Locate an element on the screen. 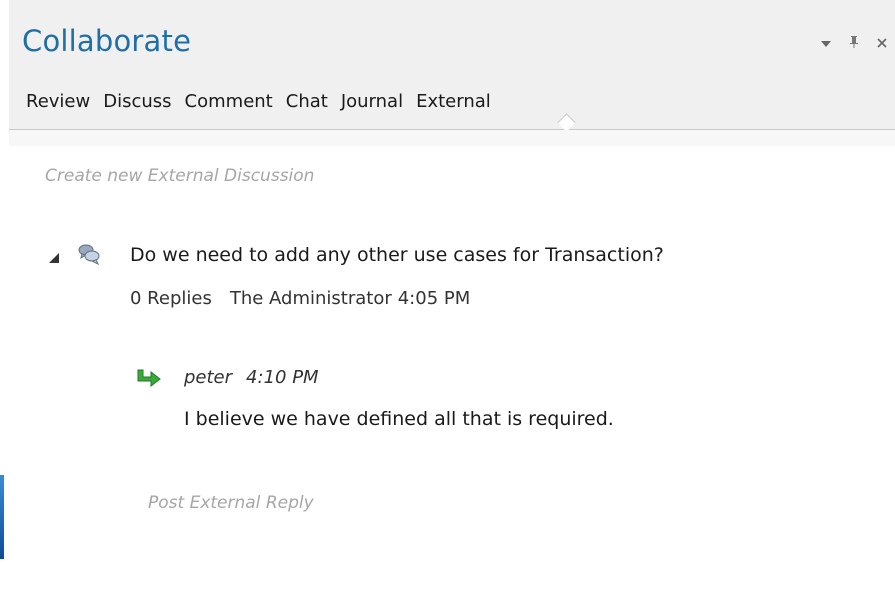  pin-icon is located at coordinates (854, 43).